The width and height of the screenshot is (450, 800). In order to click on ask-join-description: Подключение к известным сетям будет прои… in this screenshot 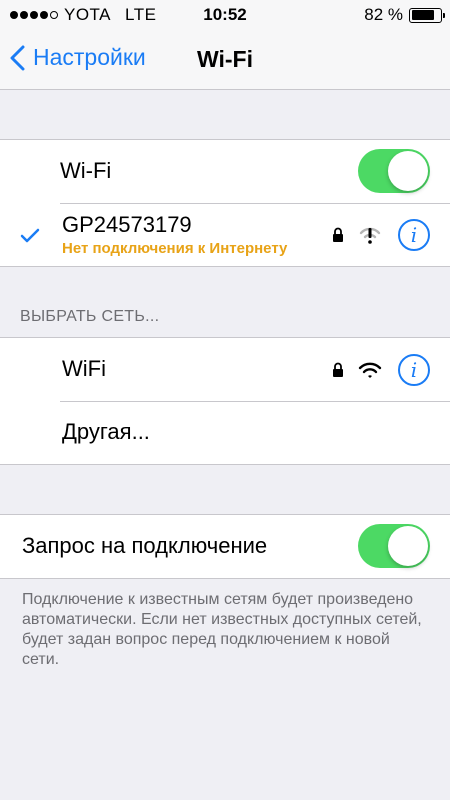, I will do `click(222, 629)`.